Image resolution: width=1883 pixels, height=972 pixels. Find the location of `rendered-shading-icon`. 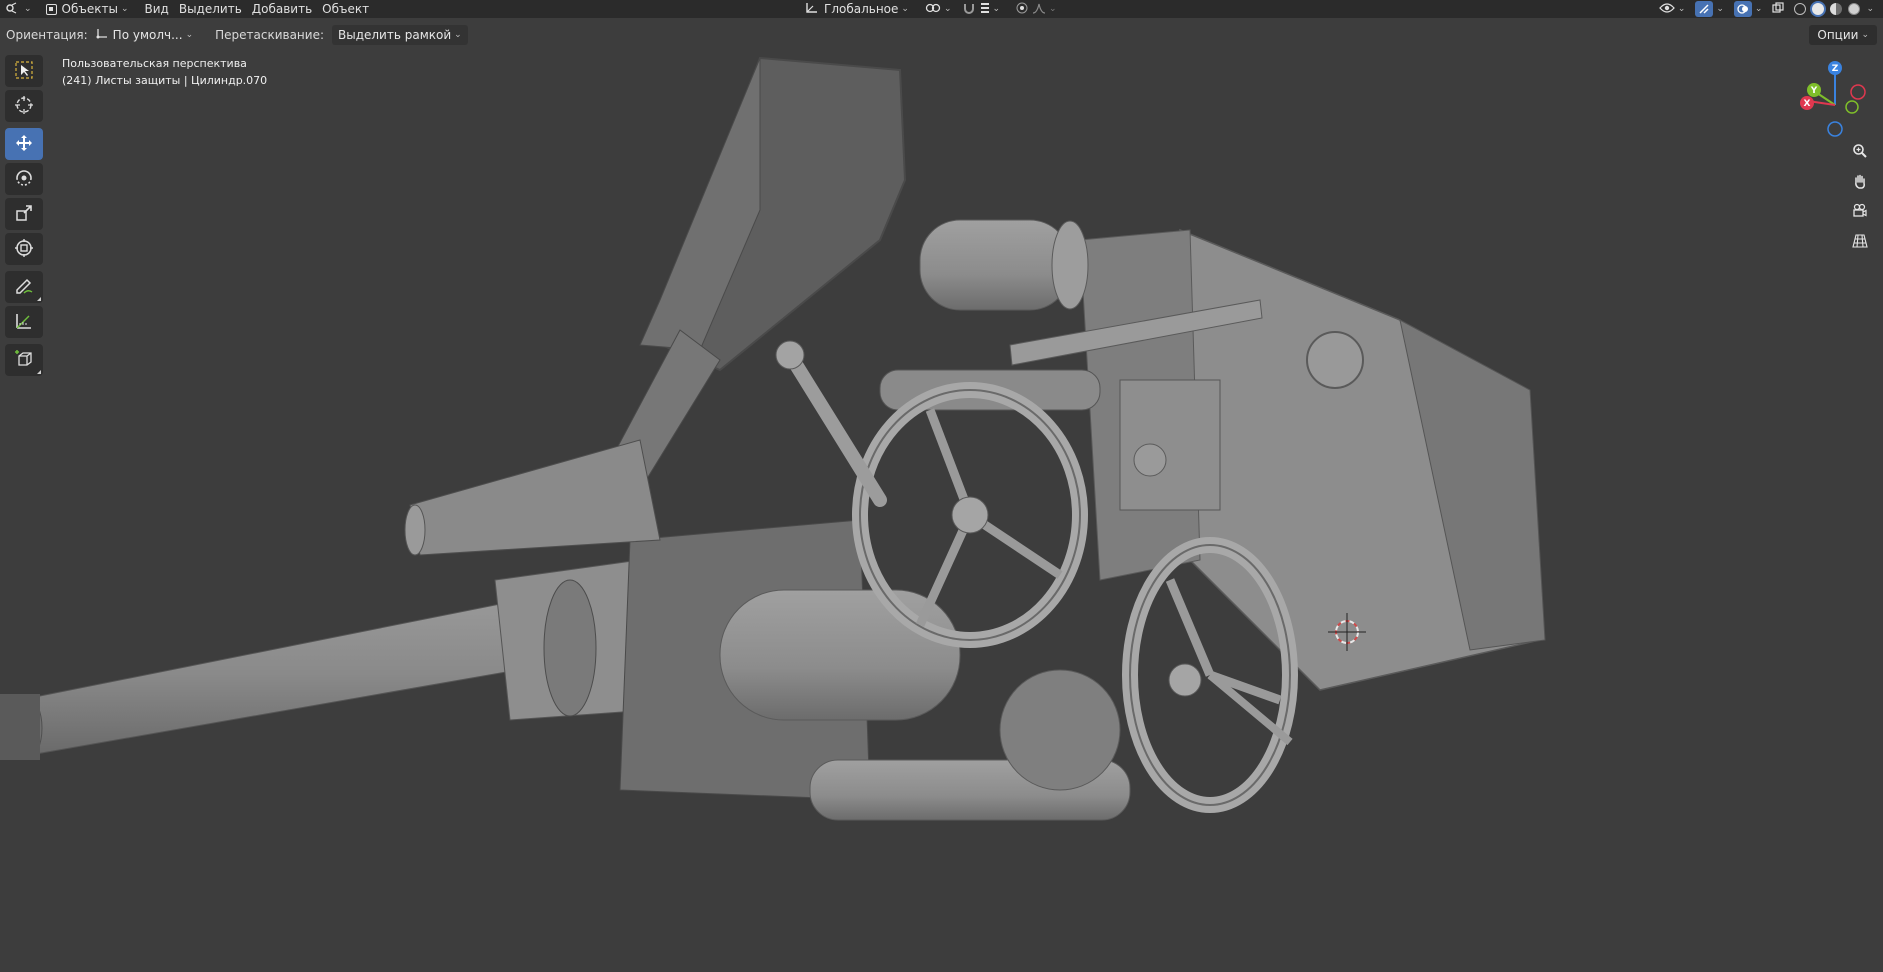

rendered-shading-icon is located at coordinates (1854, 9).